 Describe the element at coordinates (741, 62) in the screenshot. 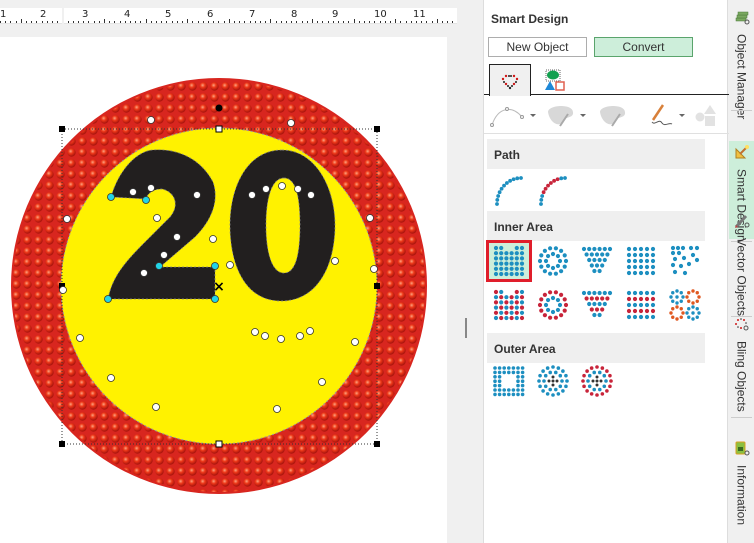

I see `side-tab-object-manager: Object Manager` at that location.